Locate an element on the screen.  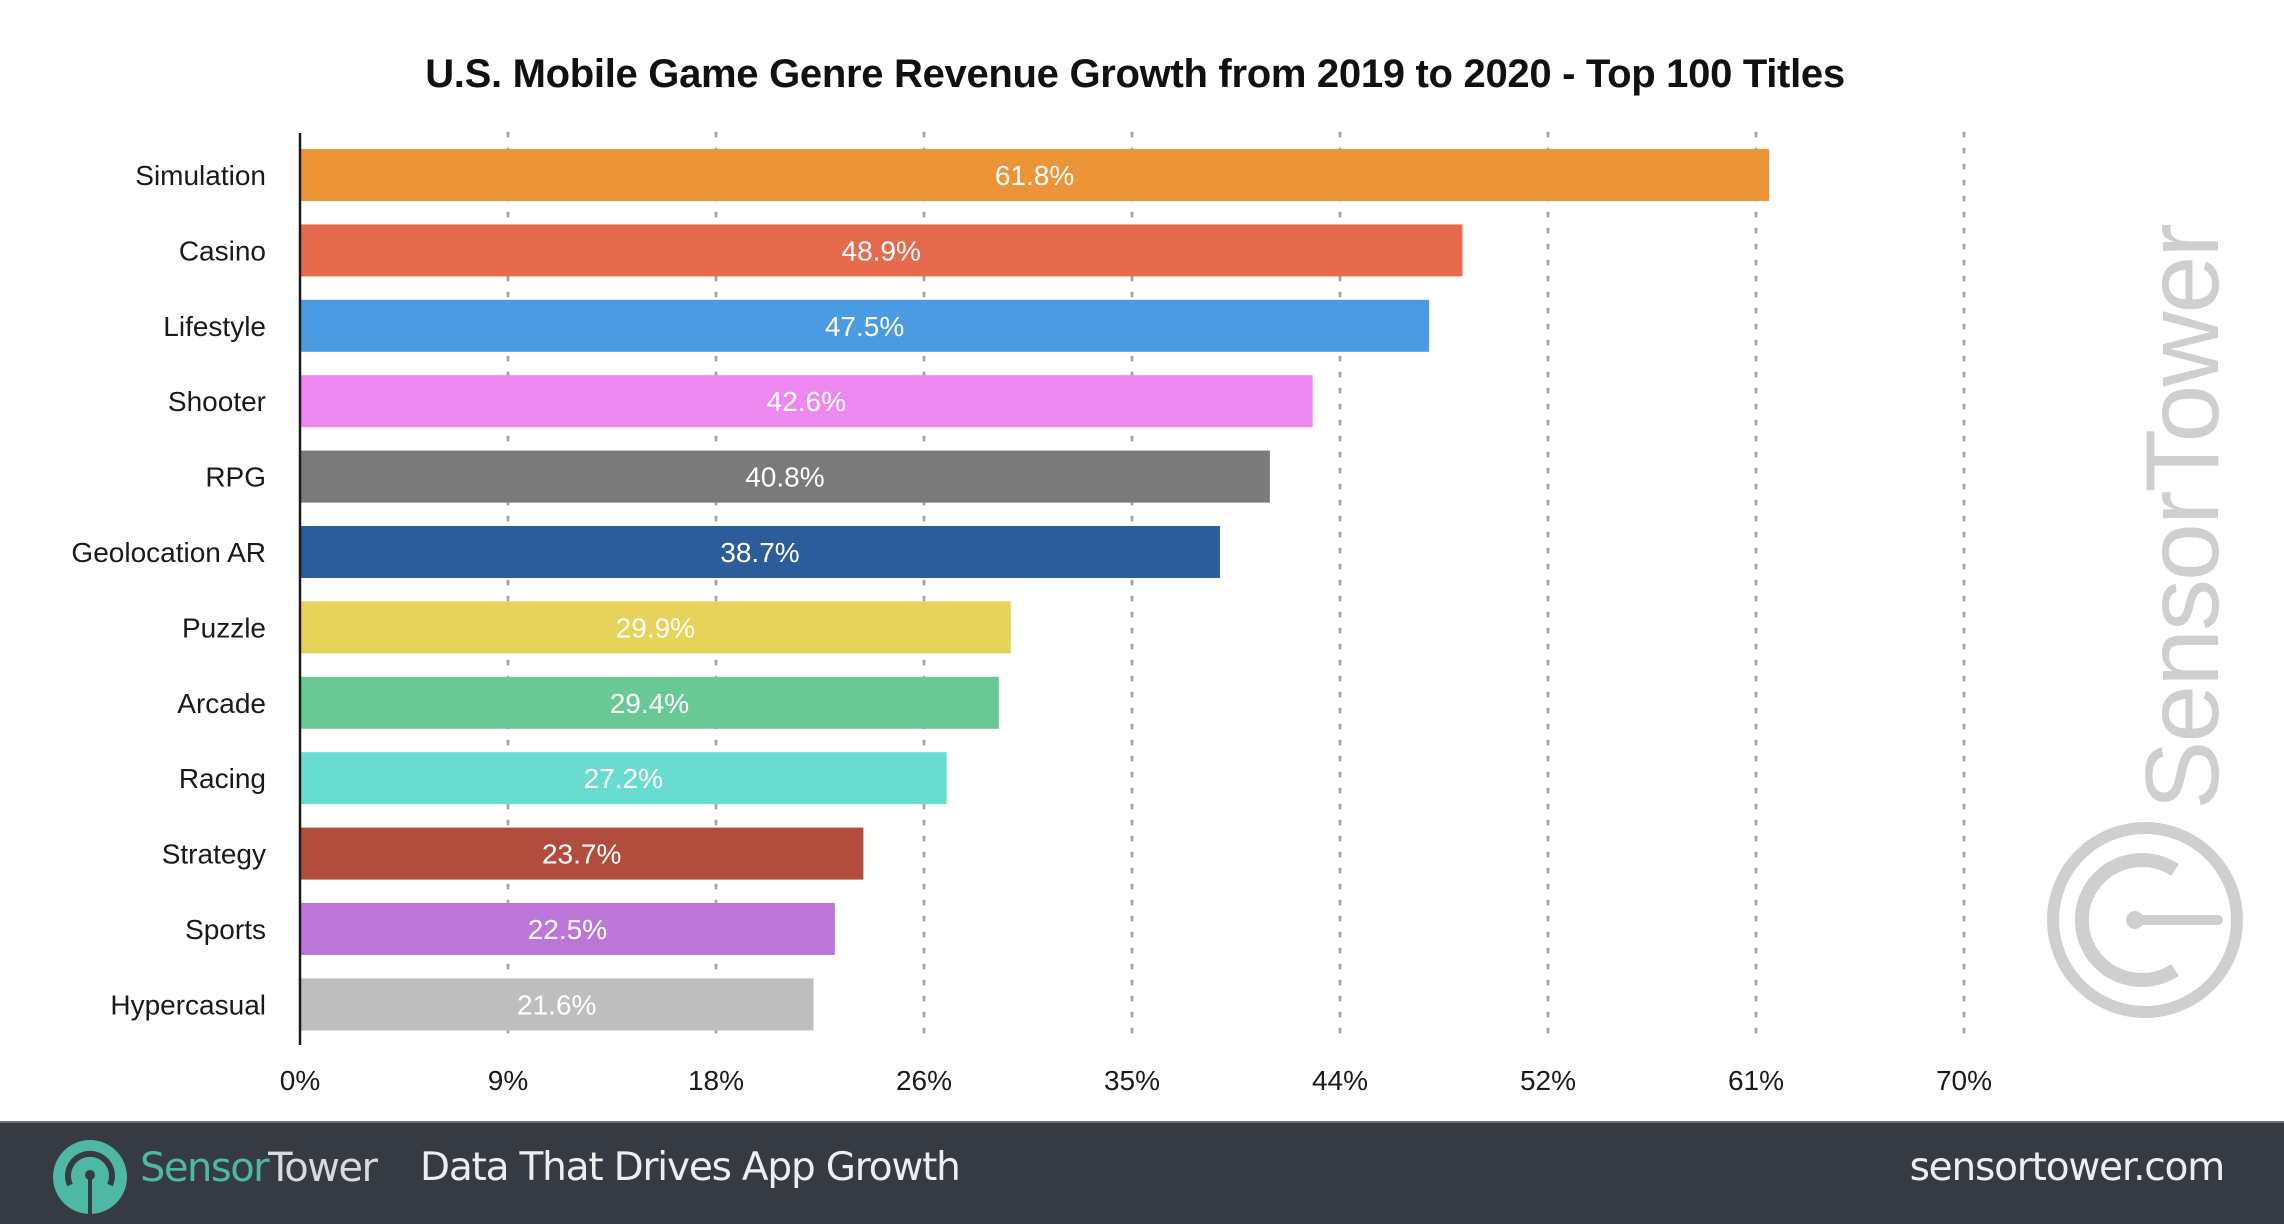
x-tick-label: 18% is located at coordinates (716, 1080).